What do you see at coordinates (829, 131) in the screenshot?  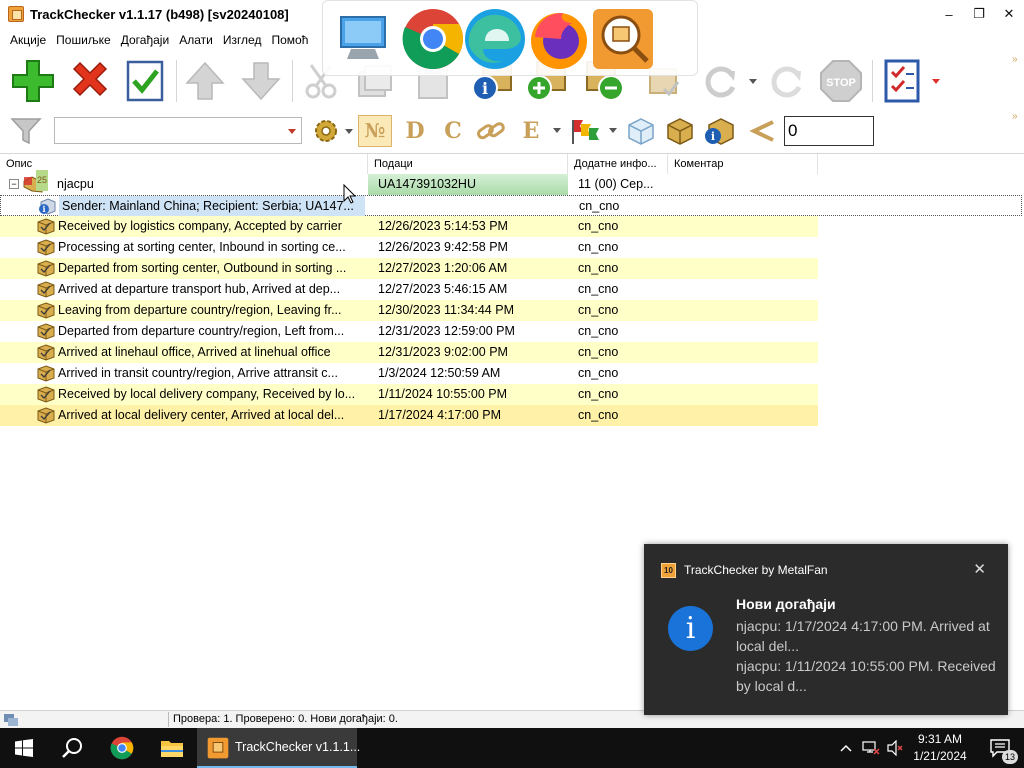 I see `threshold-input: 0` at bounding box center [829, 131].